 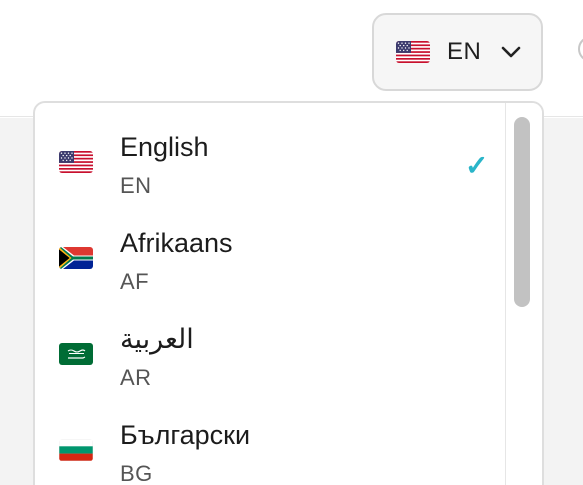 What do you see at coordinates (76, 354) in the screenshot?
I see `saudi-arabia-flag-icon` at bounding box center [76, 354].